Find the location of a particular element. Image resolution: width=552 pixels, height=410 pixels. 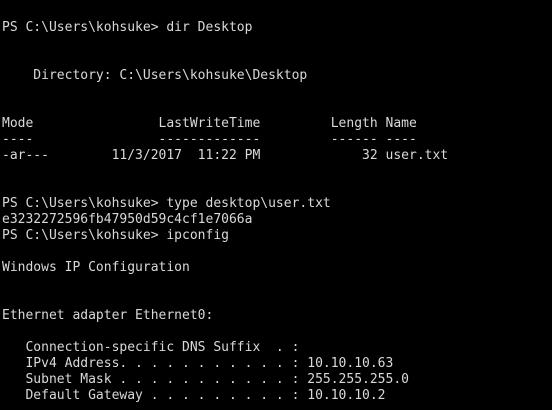

listing-row-user-txt: -ar--- 11/3/2017 11:22 PM 32 user.txt is located at coordinates (225, 155).